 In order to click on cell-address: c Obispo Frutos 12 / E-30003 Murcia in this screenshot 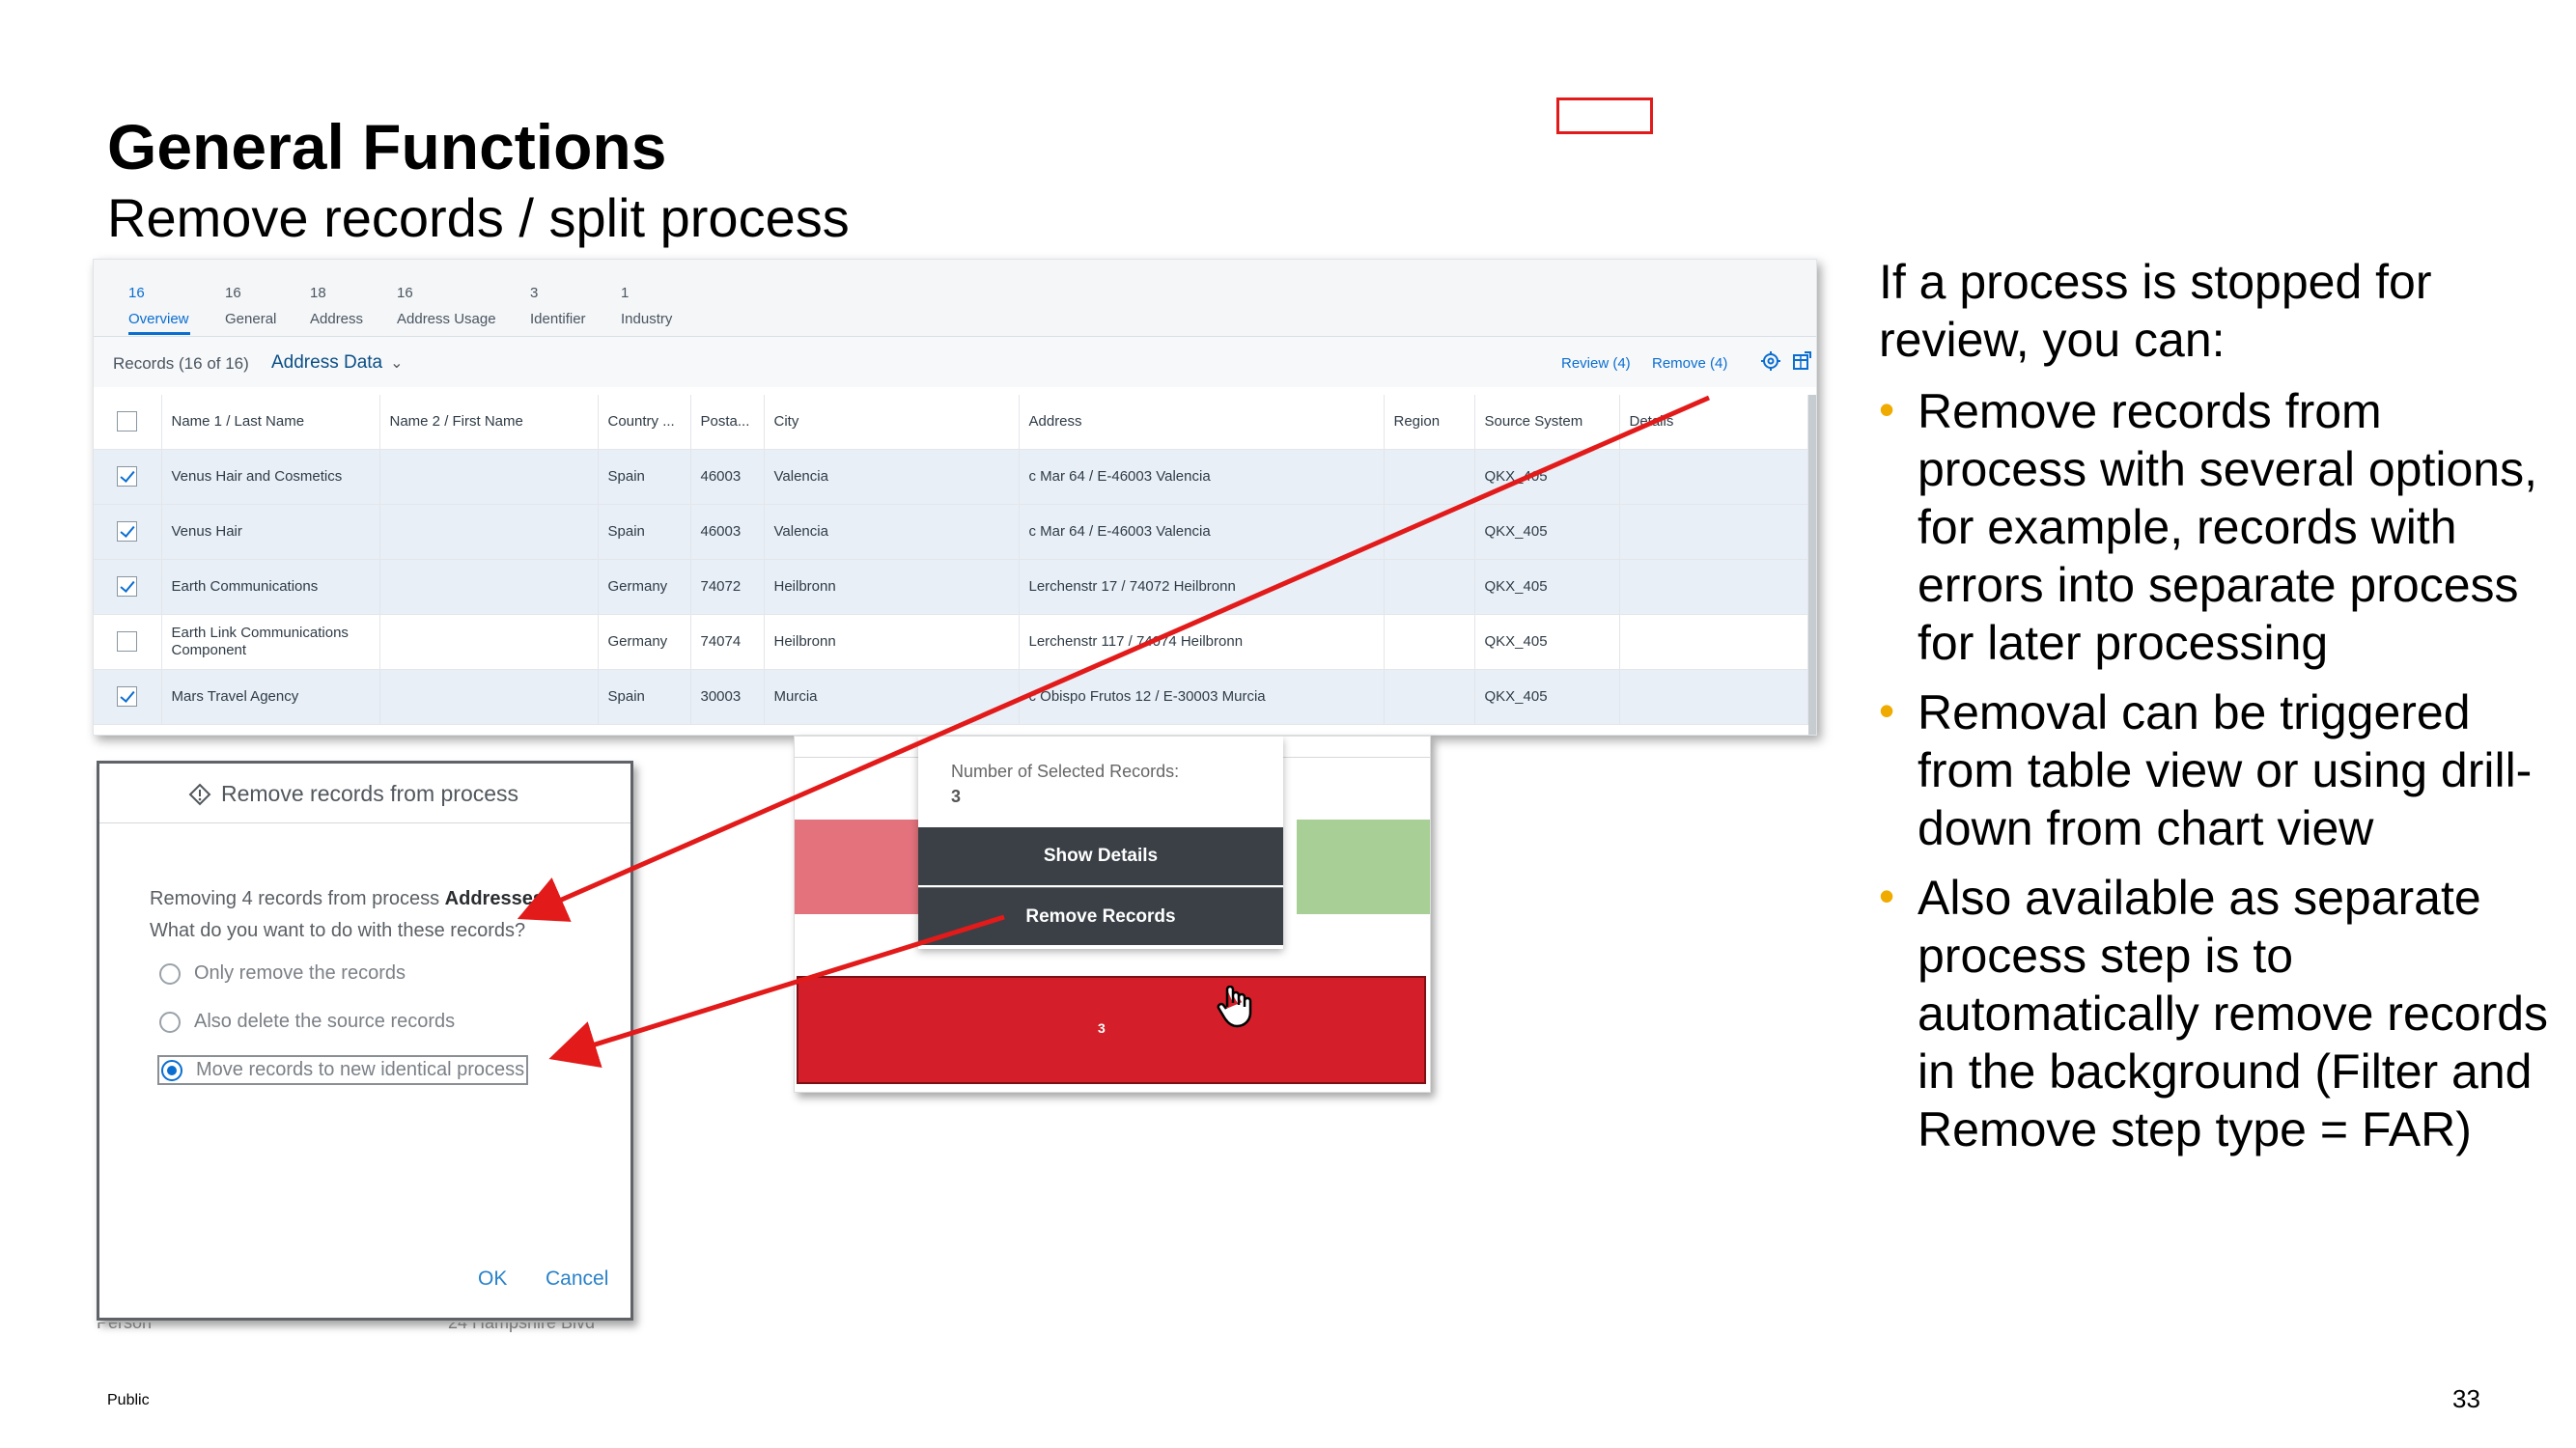, I will do `click(1202, 697)`.